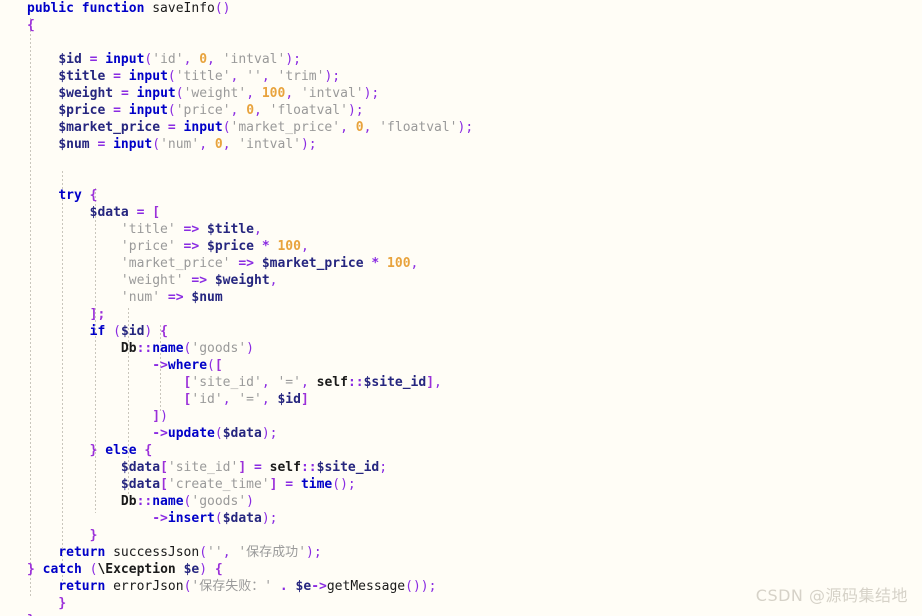 This screenshot has width=922, height=616. Describe the element at coordinates (171, 297) in the screenshot. I see `code-line: 'num' => $num` at that location.